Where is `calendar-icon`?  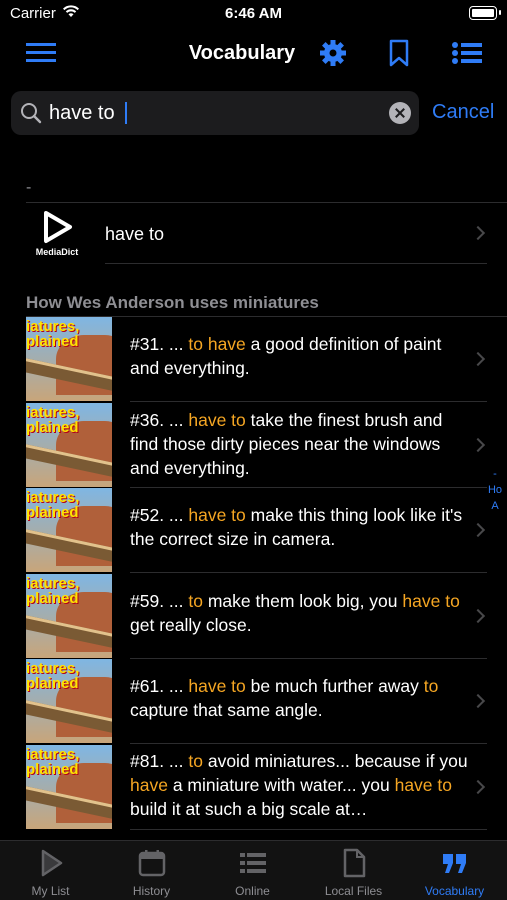
calendar-icon is located at coordinates (152, 863).